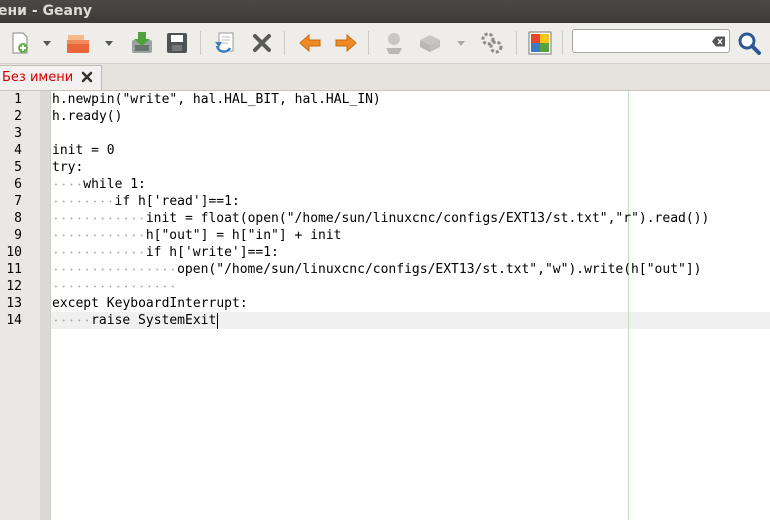  Describe the element at coordinates (177, 201) in the screenshot. I see `code-line: if h['read']==1:` at that location.